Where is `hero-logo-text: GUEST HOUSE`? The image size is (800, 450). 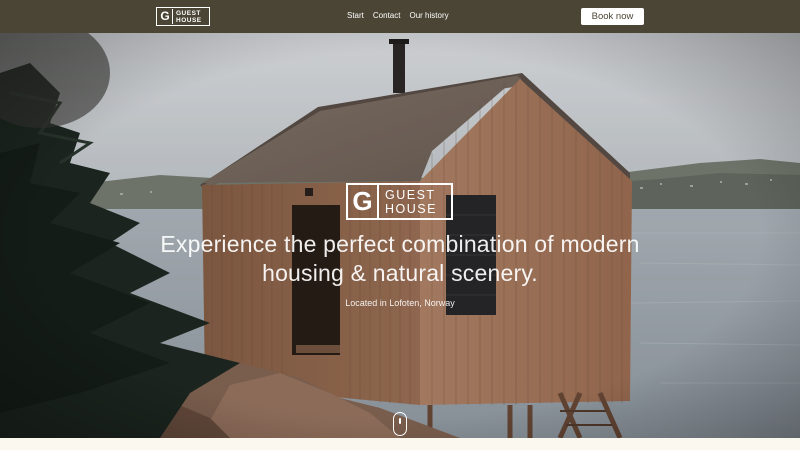
hero-logo-text: GUEST HOUSE is located at coordinates (411, 202).